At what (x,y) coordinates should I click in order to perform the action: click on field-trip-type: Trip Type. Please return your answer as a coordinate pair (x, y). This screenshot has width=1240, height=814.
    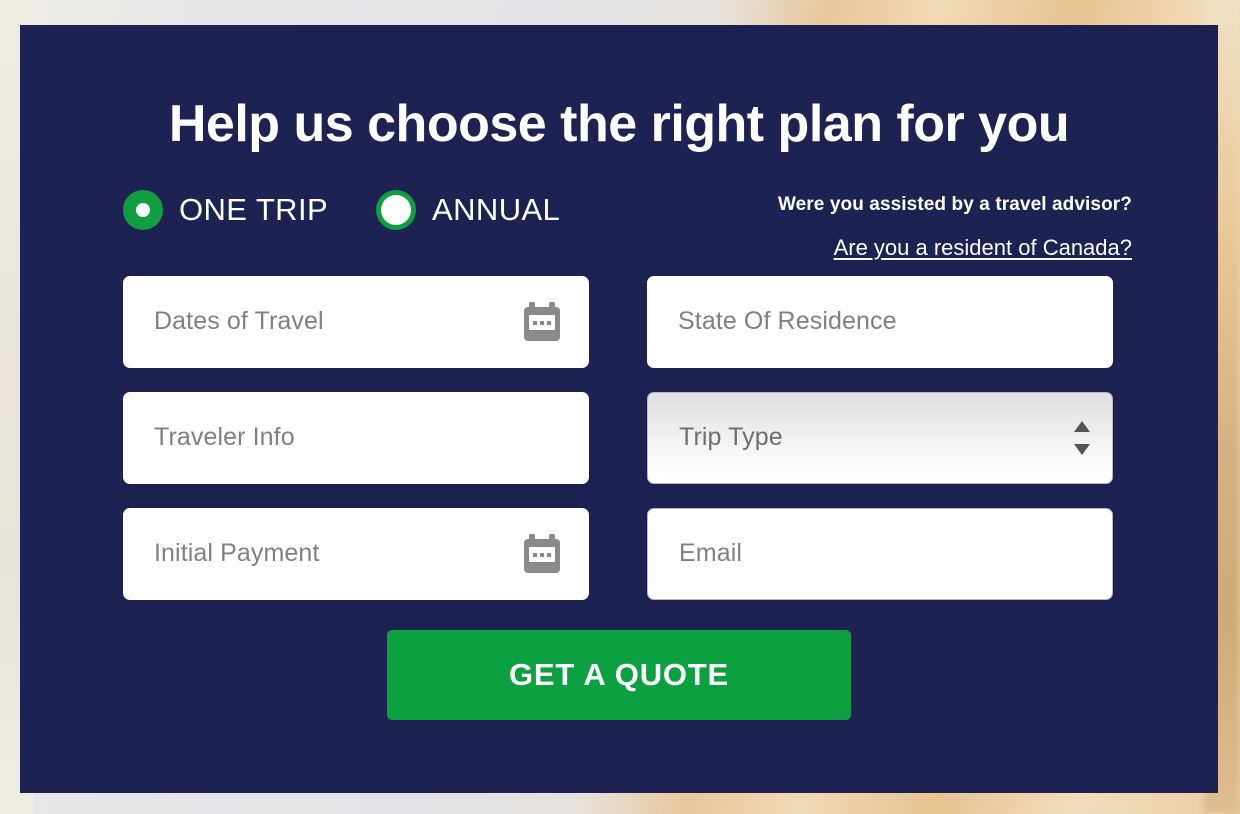
    Looking at the image, I should click on (880, 437).